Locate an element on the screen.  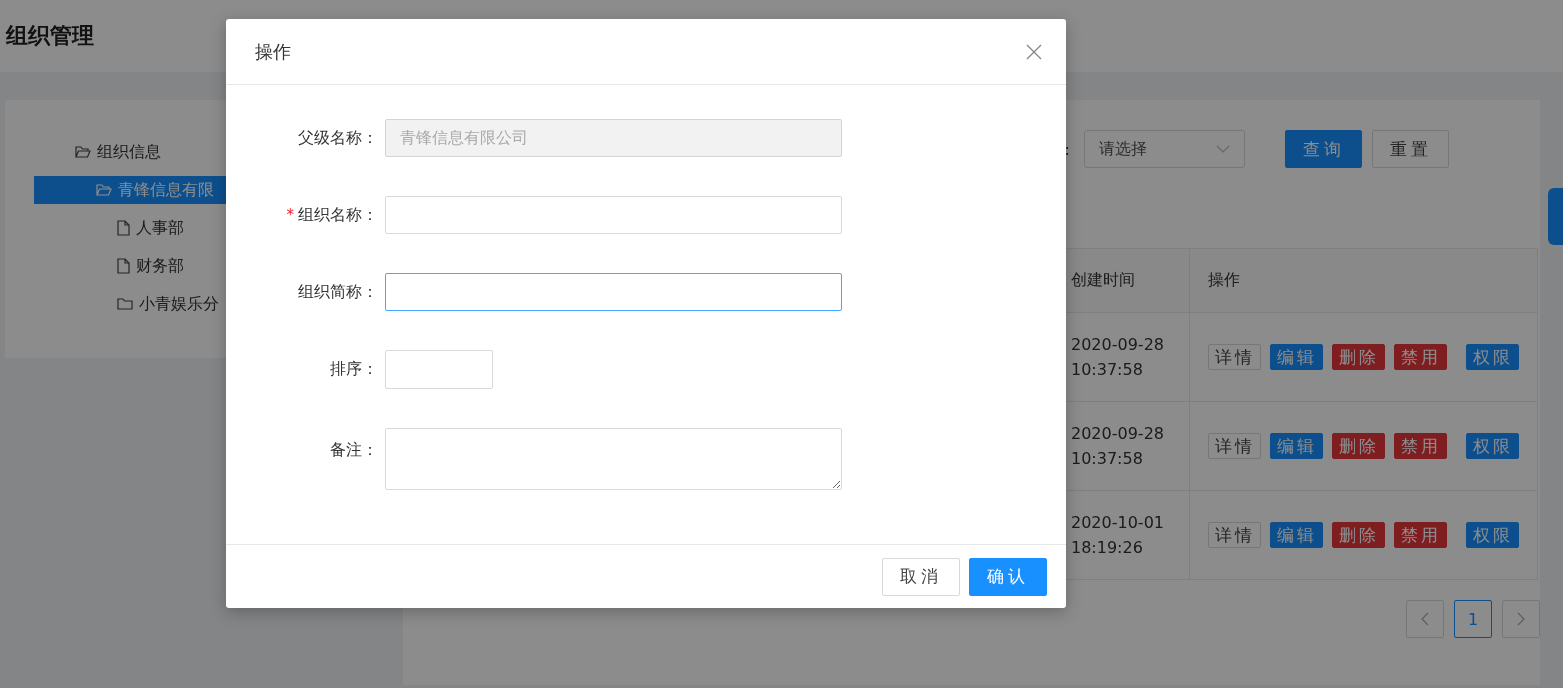
filter-button: 查询 is located at coordinates (1323, 149).